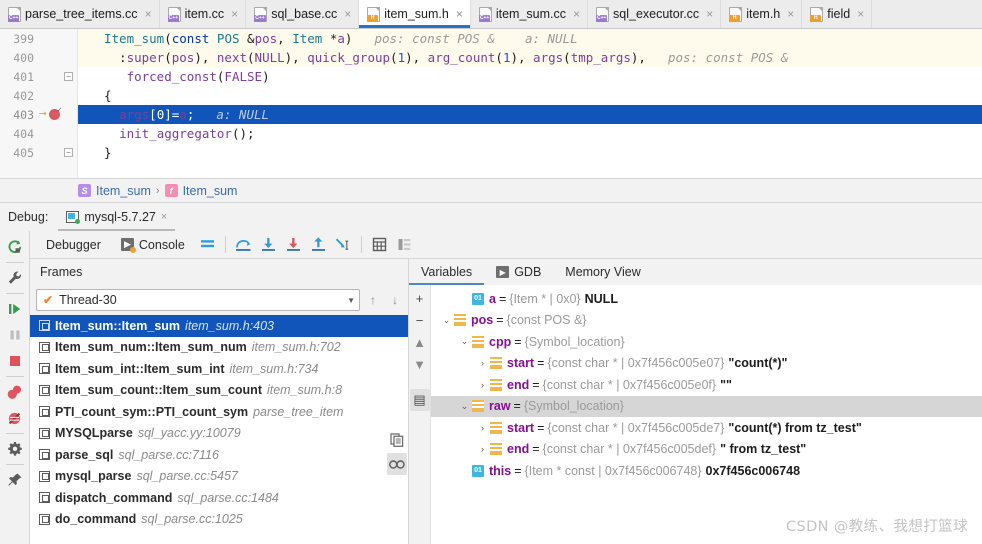 This screenshot has height=544, width=982. Describe the element at coordinates (837, 14) in the screenshot. I see `editor-tab-field: Hfield ×` at that location.